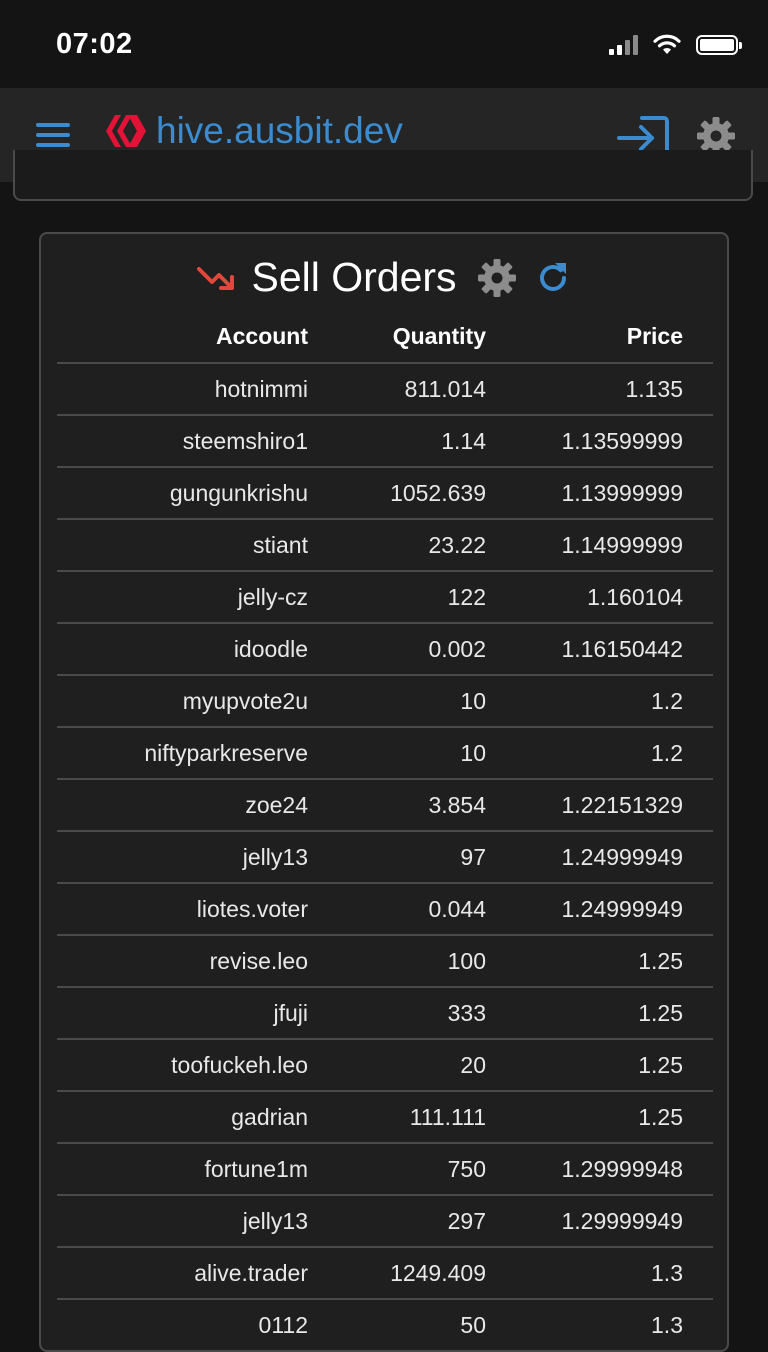  Describe the element at coordinates (397, 961) in the screenshot. I see `cell-quantity: 100` at that location.